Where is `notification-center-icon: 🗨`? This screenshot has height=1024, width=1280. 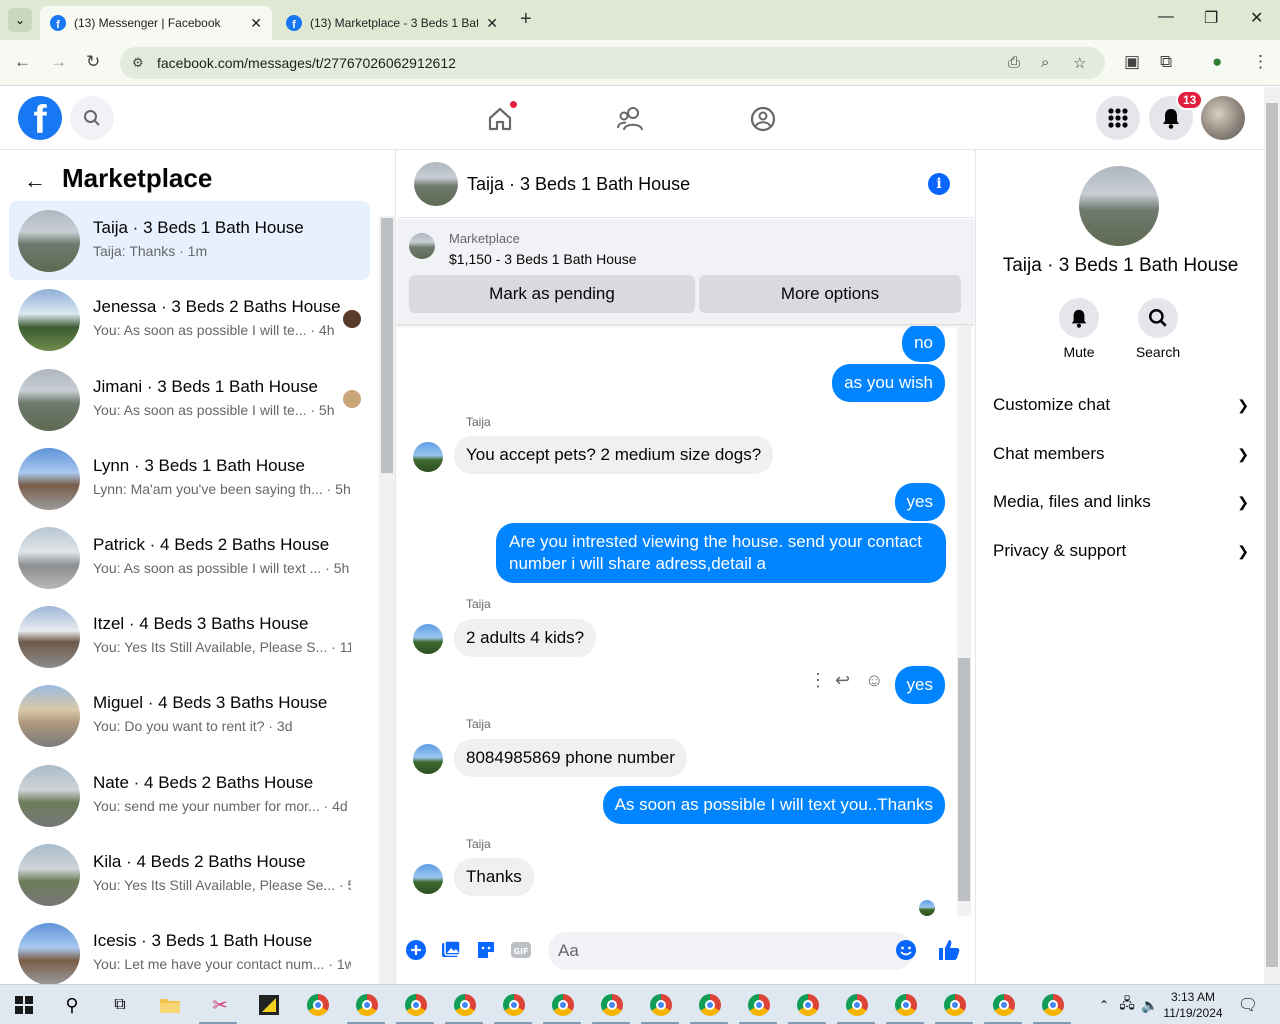 notification-center-icon: 🗨 is located at coordinates (1248, 1005).